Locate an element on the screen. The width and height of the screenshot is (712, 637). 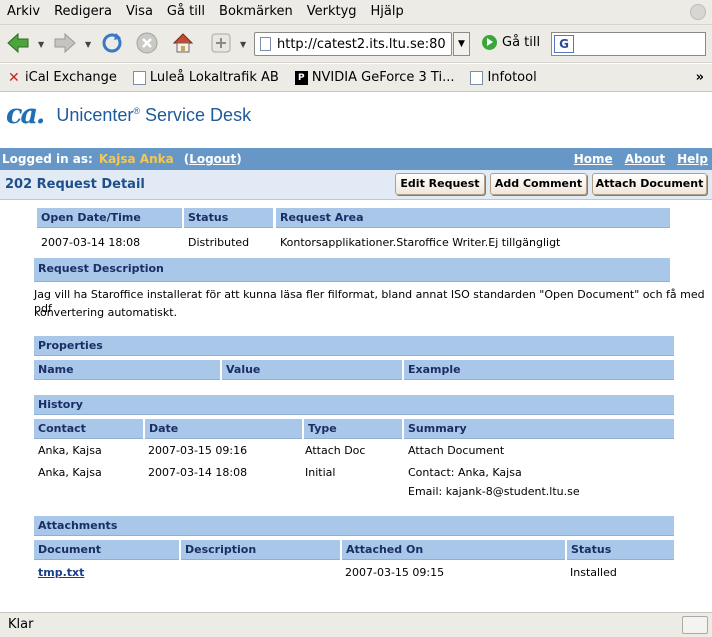
request-area-header: Request Area is located at coordinates (473, 218).